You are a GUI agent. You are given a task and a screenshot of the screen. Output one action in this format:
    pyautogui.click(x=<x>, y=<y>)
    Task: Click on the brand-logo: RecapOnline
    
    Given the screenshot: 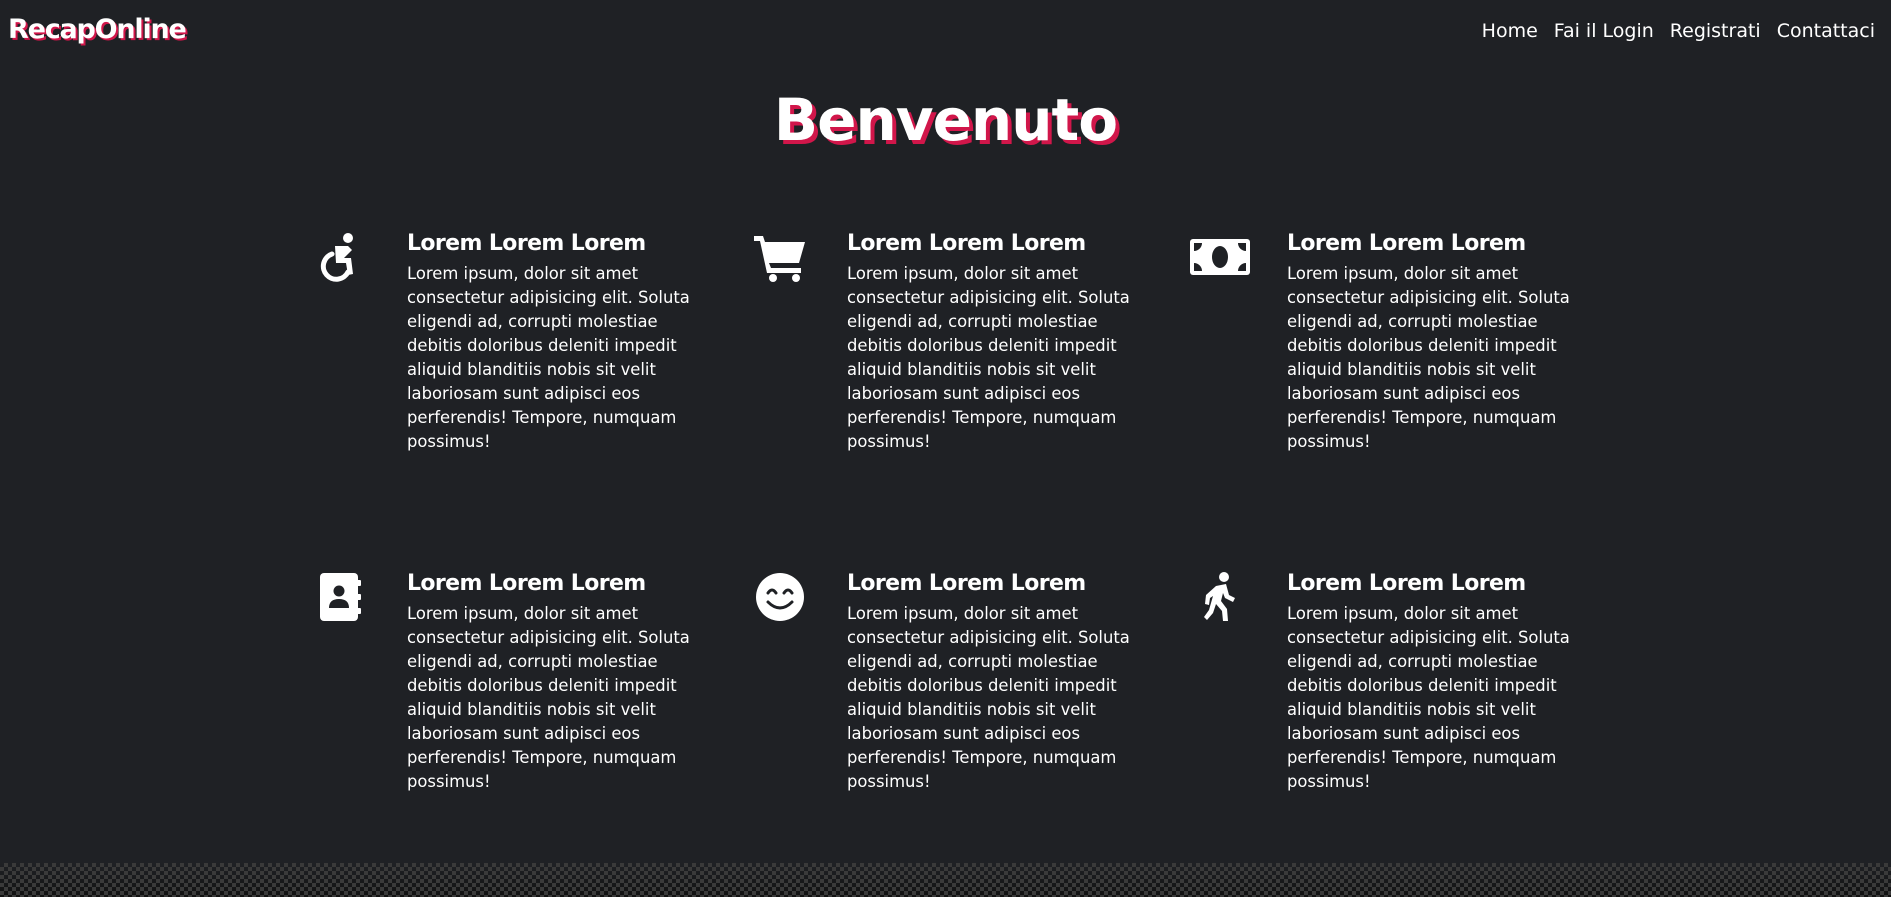 What is the action you would take?
    pyautogui.click(x=97, y=29)
    